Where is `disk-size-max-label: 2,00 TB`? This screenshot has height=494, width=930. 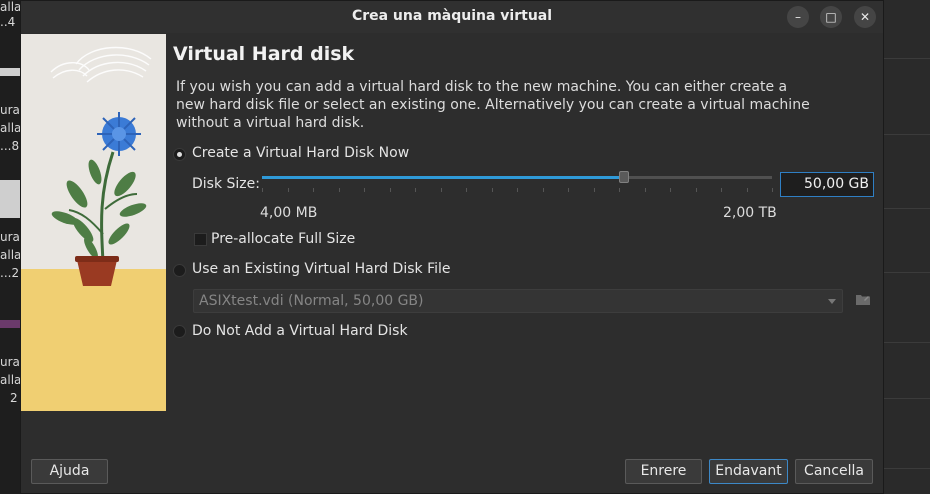 disk-size-max-label: 2,00 TB is located at coordinates (750, 213).